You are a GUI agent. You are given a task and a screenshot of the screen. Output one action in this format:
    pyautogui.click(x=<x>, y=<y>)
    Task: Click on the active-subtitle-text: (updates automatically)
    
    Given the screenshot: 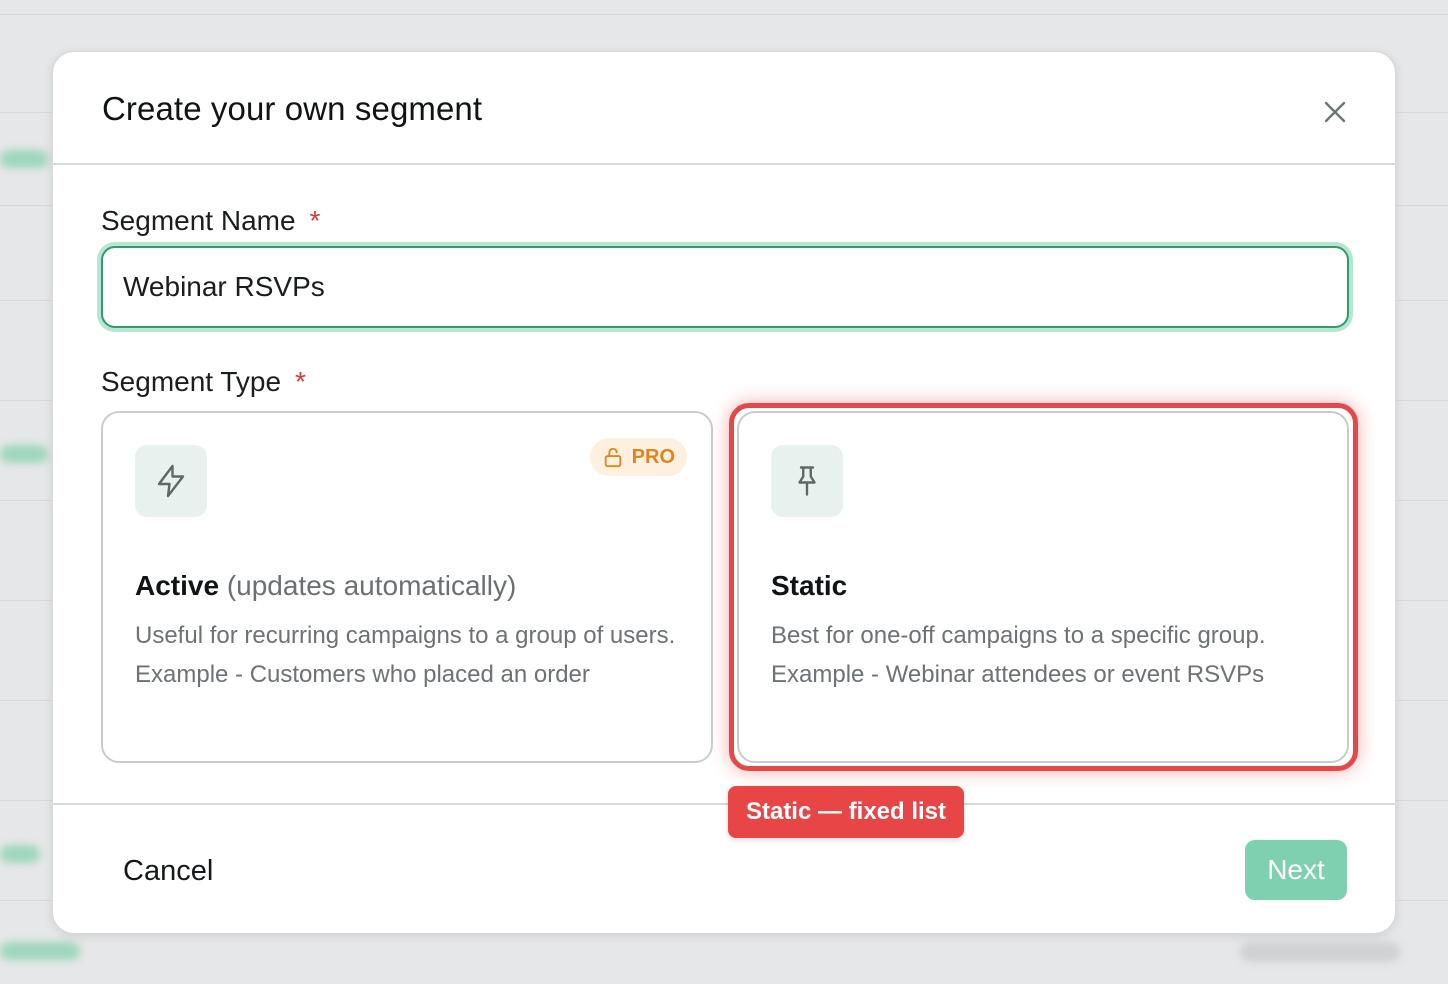 What is the action you would take?
    pyautogui.click(x=371, y=585)
    